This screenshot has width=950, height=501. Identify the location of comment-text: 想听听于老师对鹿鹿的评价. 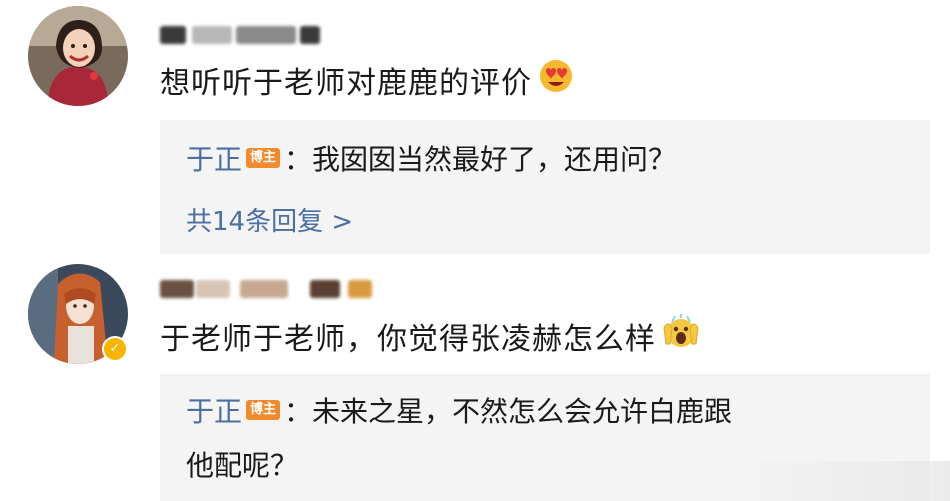
(367, 80).